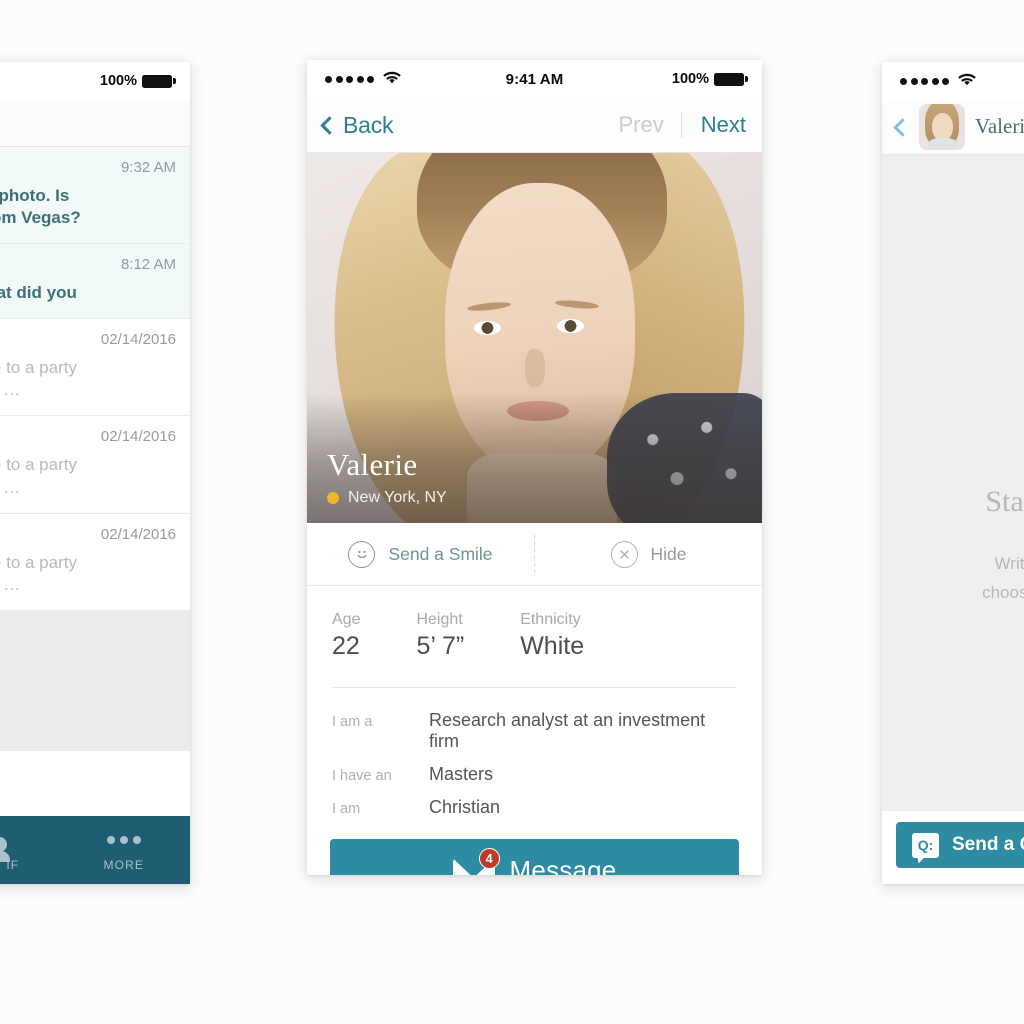 This screenshot has width=1024, height=1024. Describe the element at coordinates (648, 554) in the screenshot. I see `hide-button: Hide` at that location.